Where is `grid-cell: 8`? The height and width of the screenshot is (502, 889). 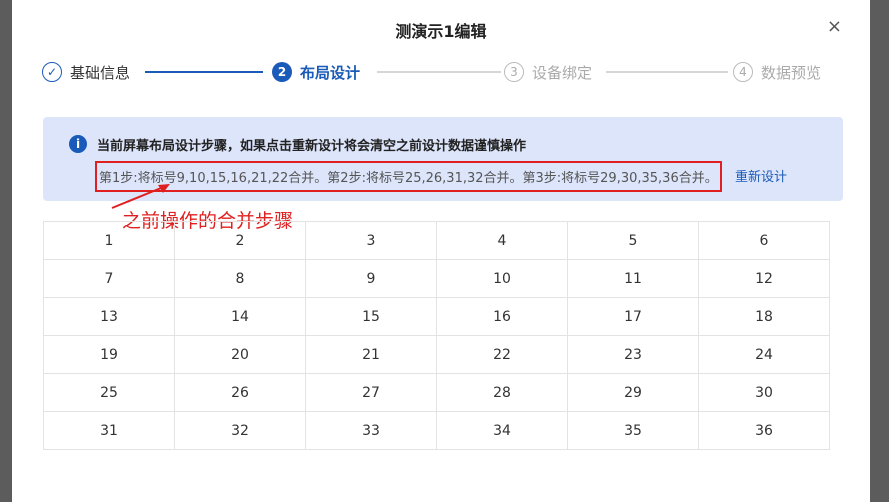
grid-cell: 8 is located at coordinates (240, 278).